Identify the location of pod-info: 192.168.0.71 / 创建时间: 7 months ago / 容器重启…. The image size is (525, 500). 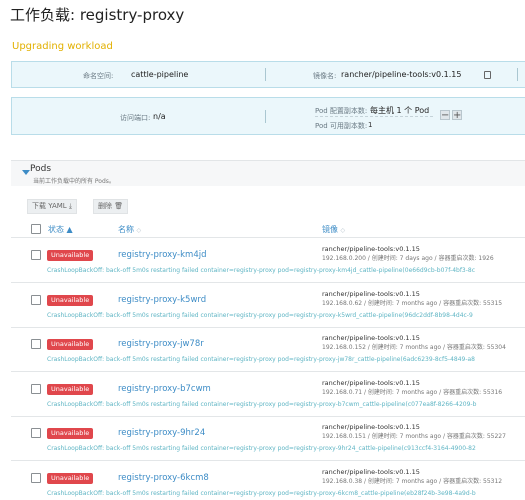
(412, 392).